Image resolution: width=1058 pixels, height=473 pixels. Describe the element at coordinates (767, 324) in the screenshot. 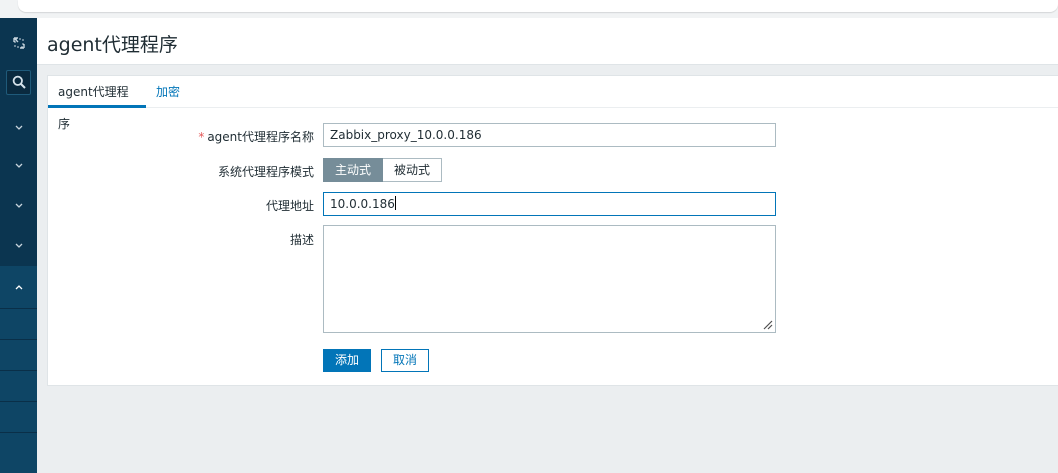

I see `resize-grip-icon` at that location.